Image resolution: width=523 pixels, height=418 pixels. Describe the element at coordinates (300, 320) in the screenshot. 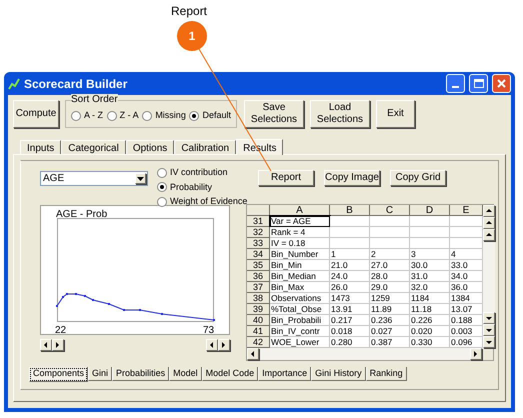

I see `table-cell: Bin_Probabili` at that location.